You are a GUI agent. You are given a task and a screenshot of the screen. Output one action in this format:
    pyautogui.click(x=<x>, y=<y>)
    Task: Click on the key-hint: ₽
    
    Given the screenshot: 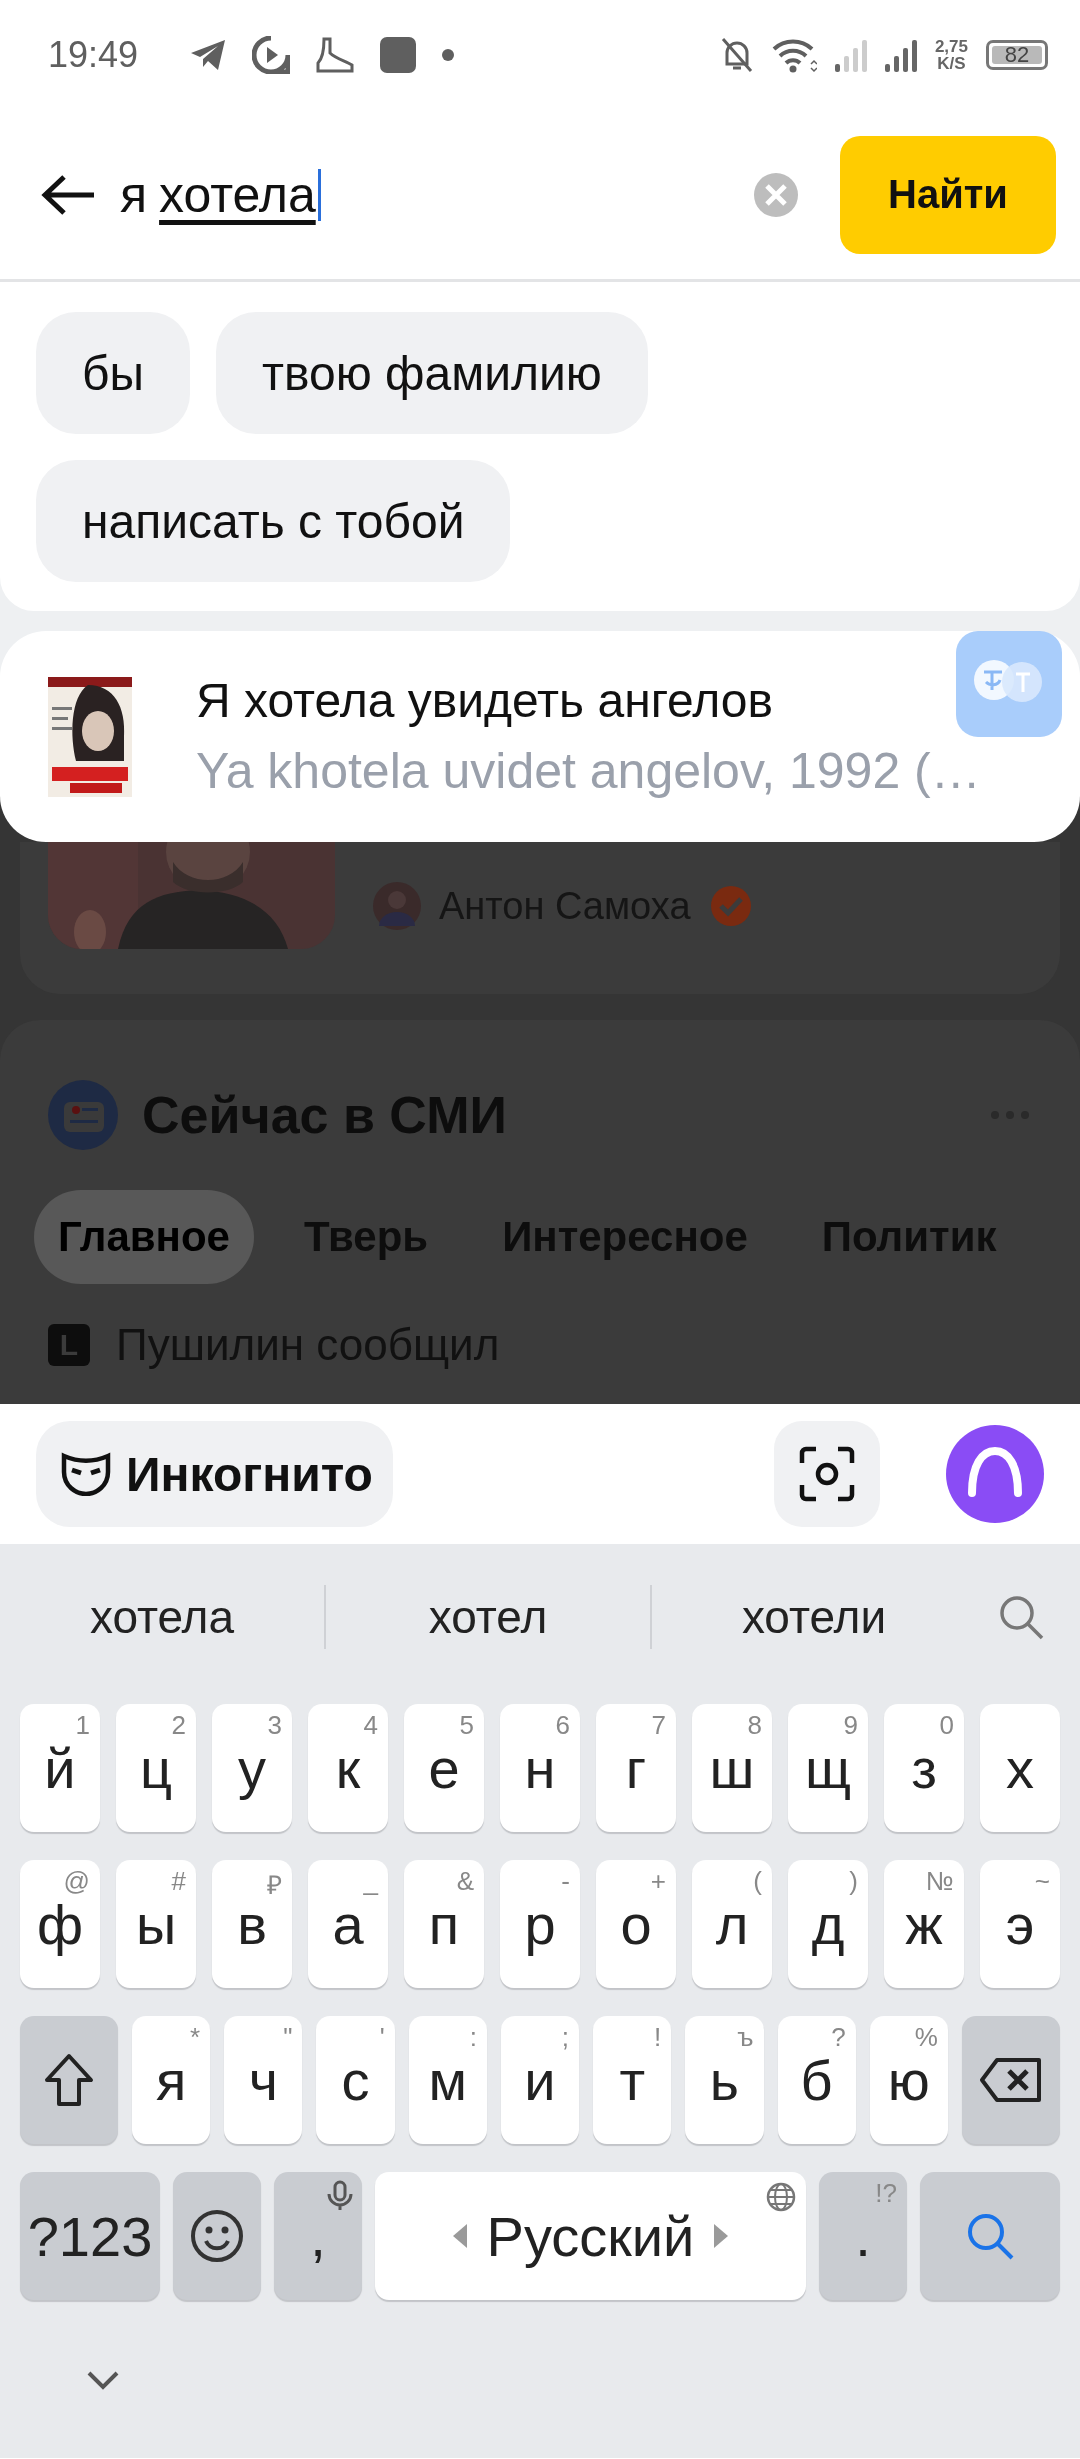 What is the action you would take?
    pyautogui.click(x=274, y=1885)
    